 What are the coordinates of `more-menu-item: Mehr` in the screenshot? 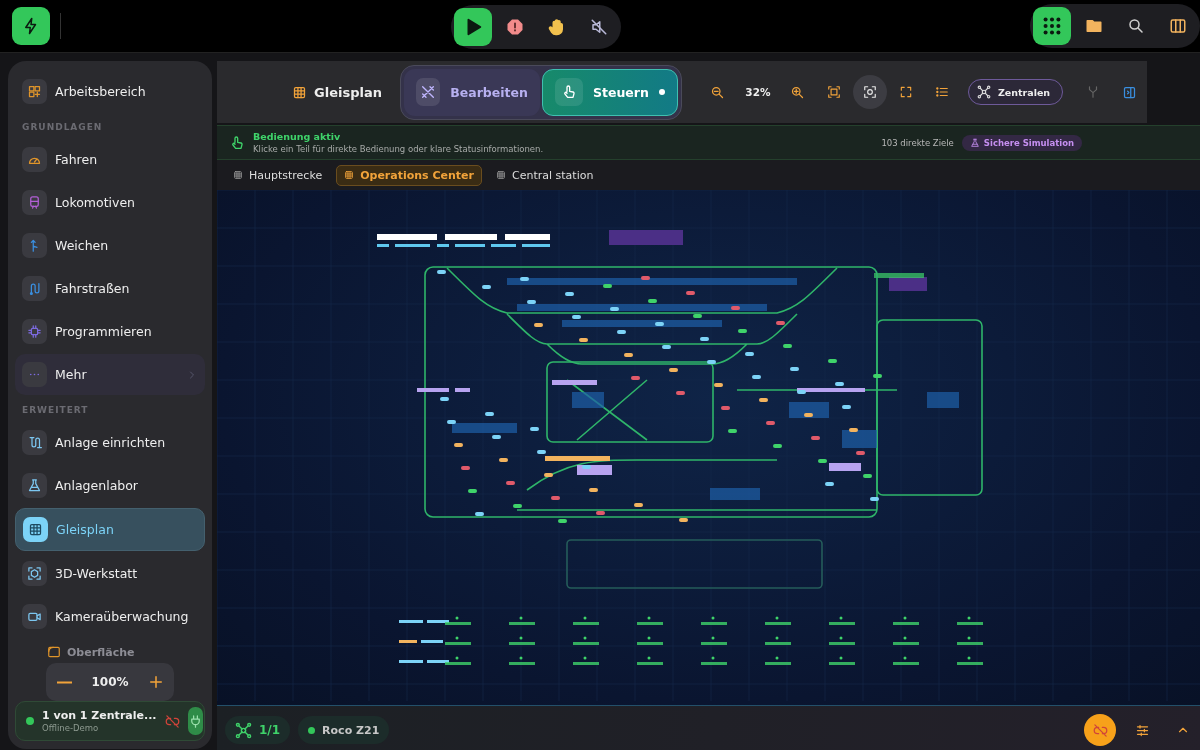 It's located at (110, 374).